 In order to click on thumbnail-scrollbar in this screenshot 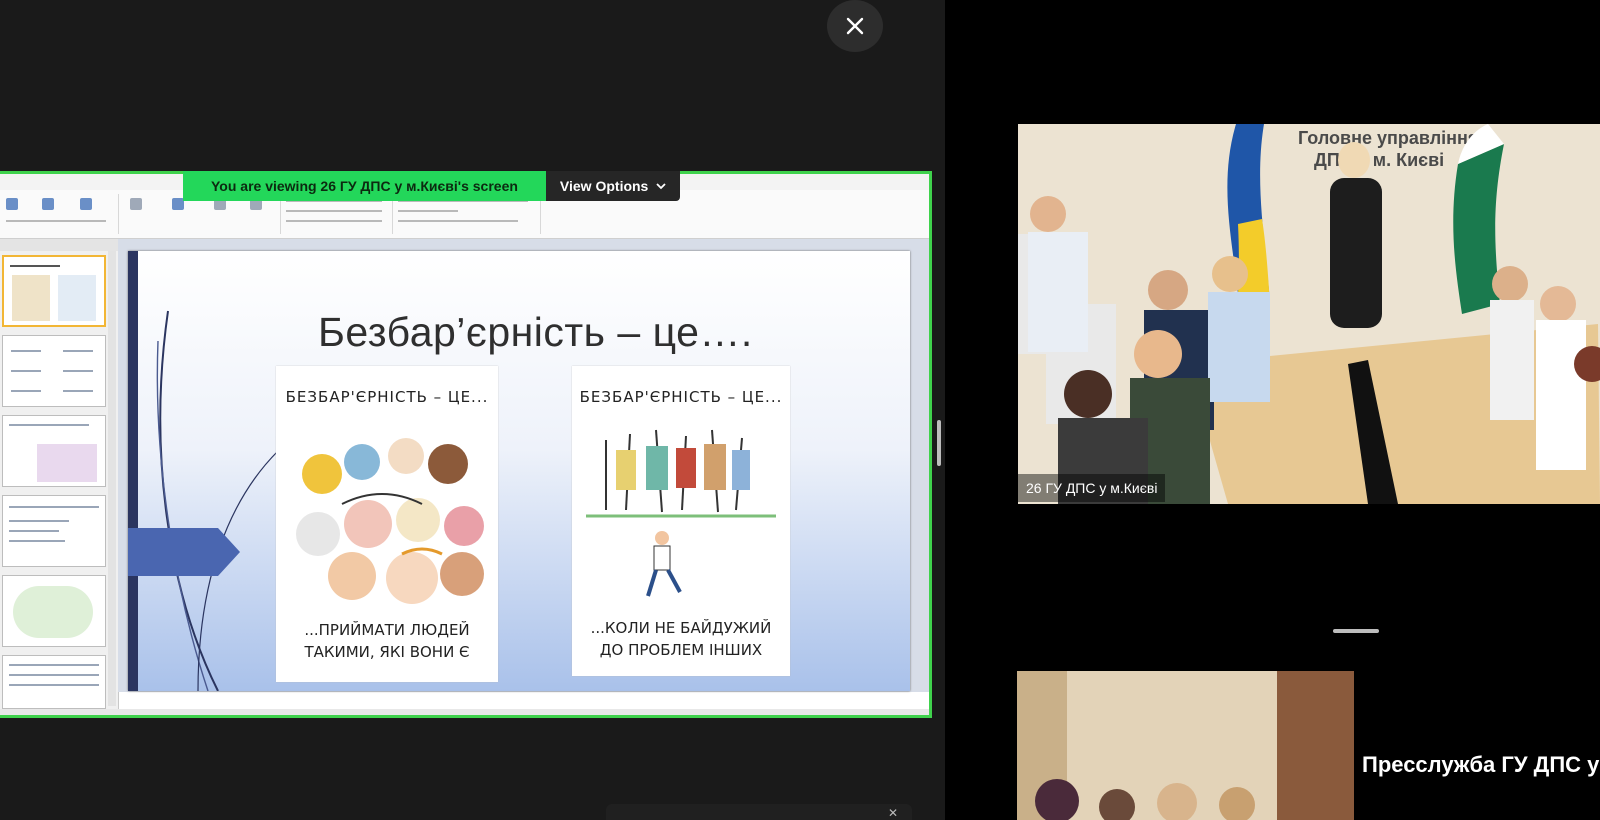, I will do `click(112, 478)`.